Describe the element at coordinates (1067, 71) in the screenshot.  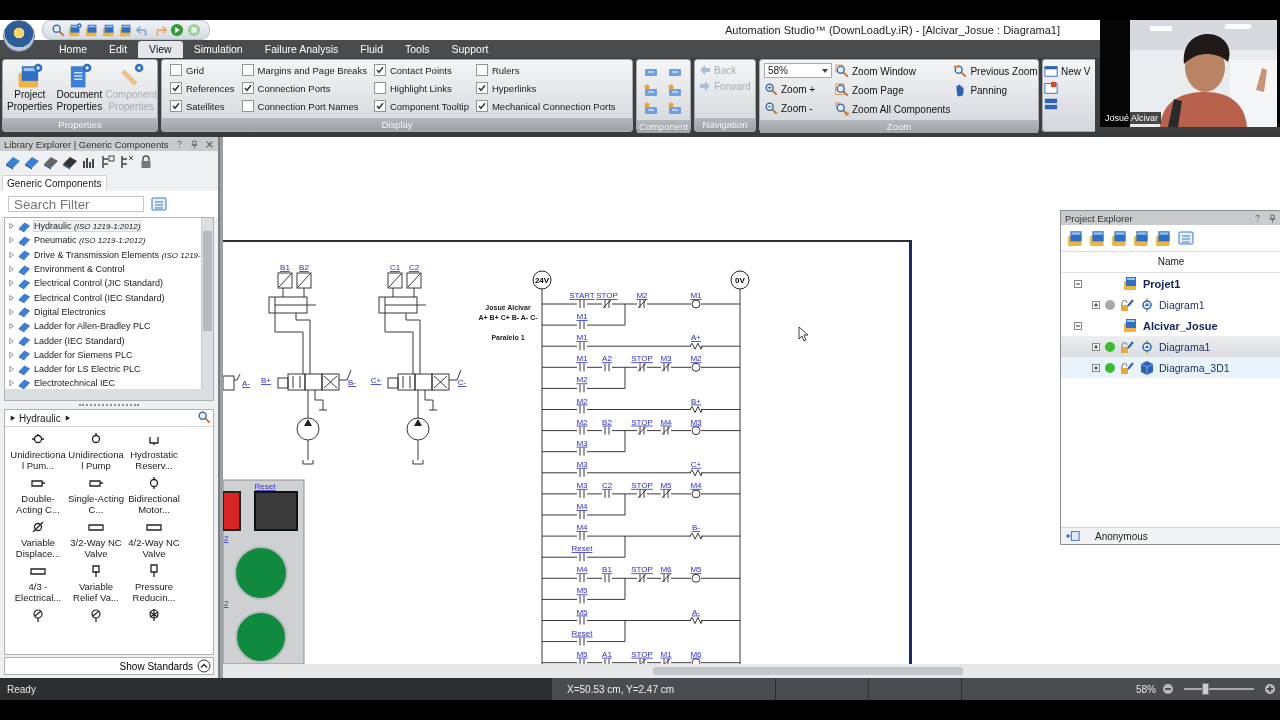
I see `new-window-button: New V` at that location.